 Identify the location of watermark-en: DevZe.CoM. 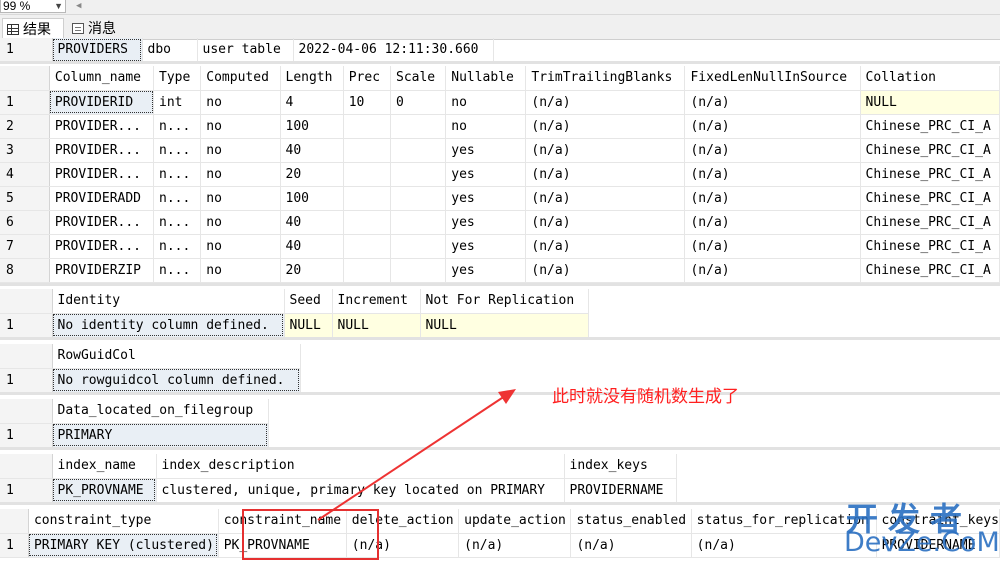
(922, 542).